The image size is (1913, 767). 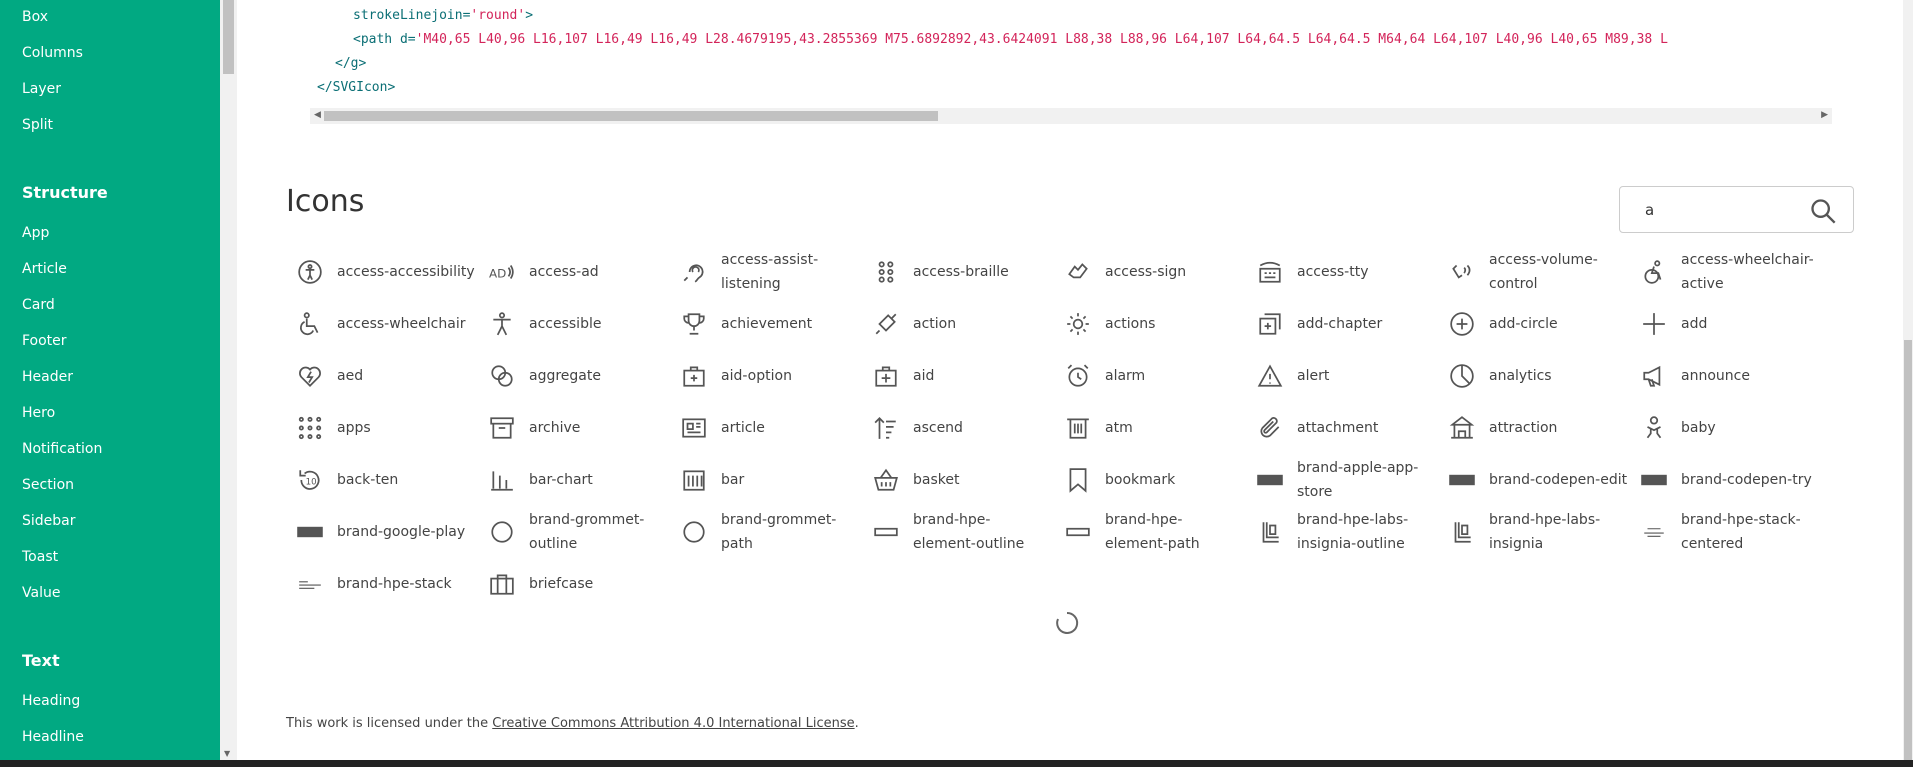 I want to click on icon-item-brand-grommet-path: brand-grommet-path, so click(x=766, y=532).